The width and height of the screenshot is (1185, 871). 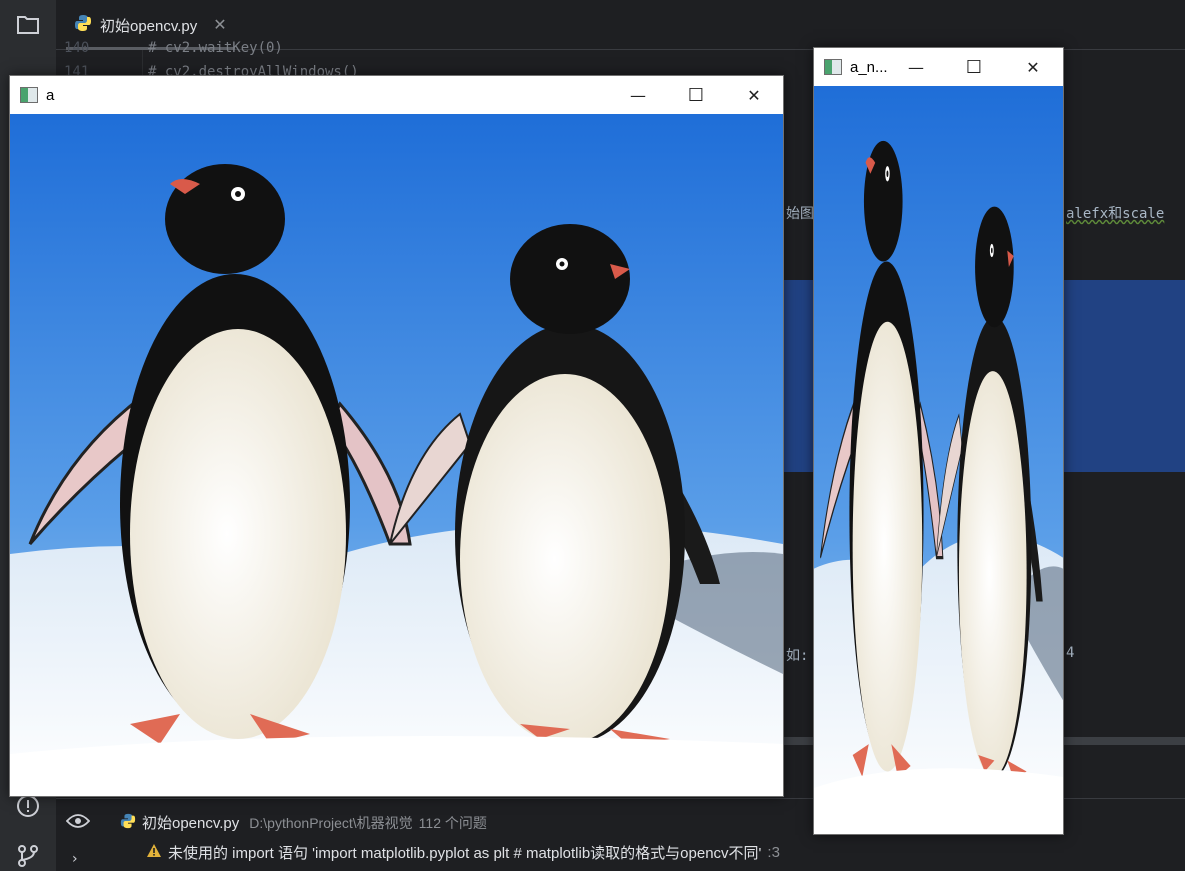 What do you see at coordinates (452, 822) in the screenshot?
I see `problem-count: 112 个问题` at bounding box center [452, 822].